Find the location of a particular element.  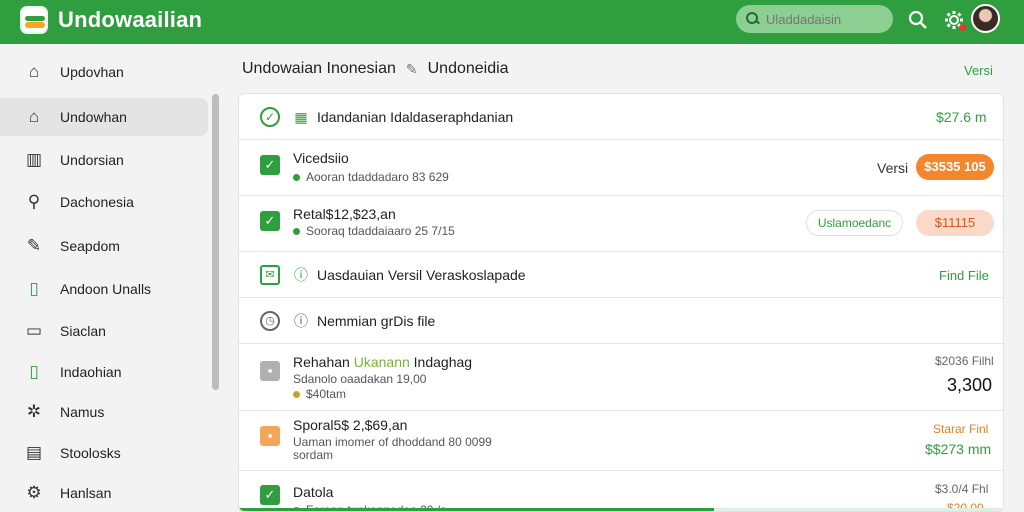

amount-pill: $11115 is located at coordinates (955, 223).